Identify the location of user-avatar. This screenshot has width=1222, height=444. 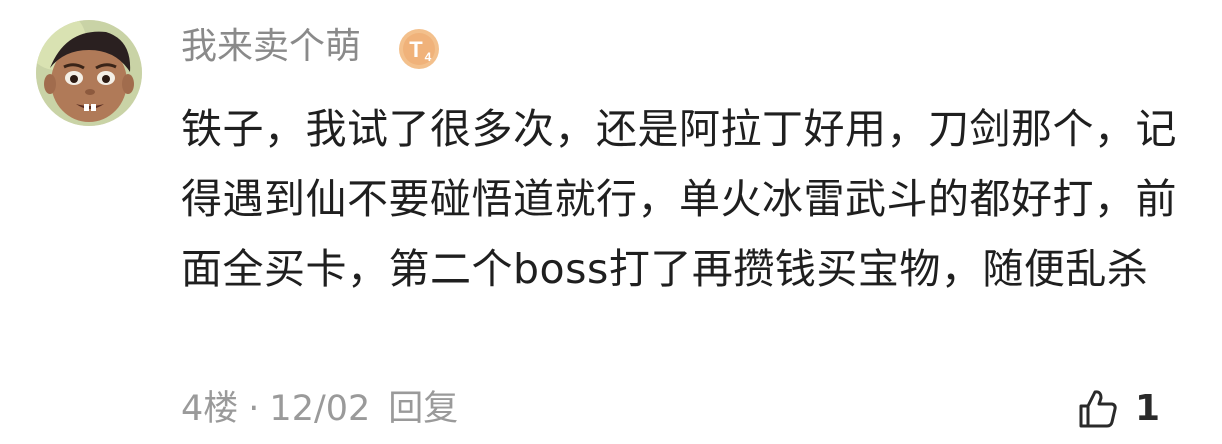
(89, 73).